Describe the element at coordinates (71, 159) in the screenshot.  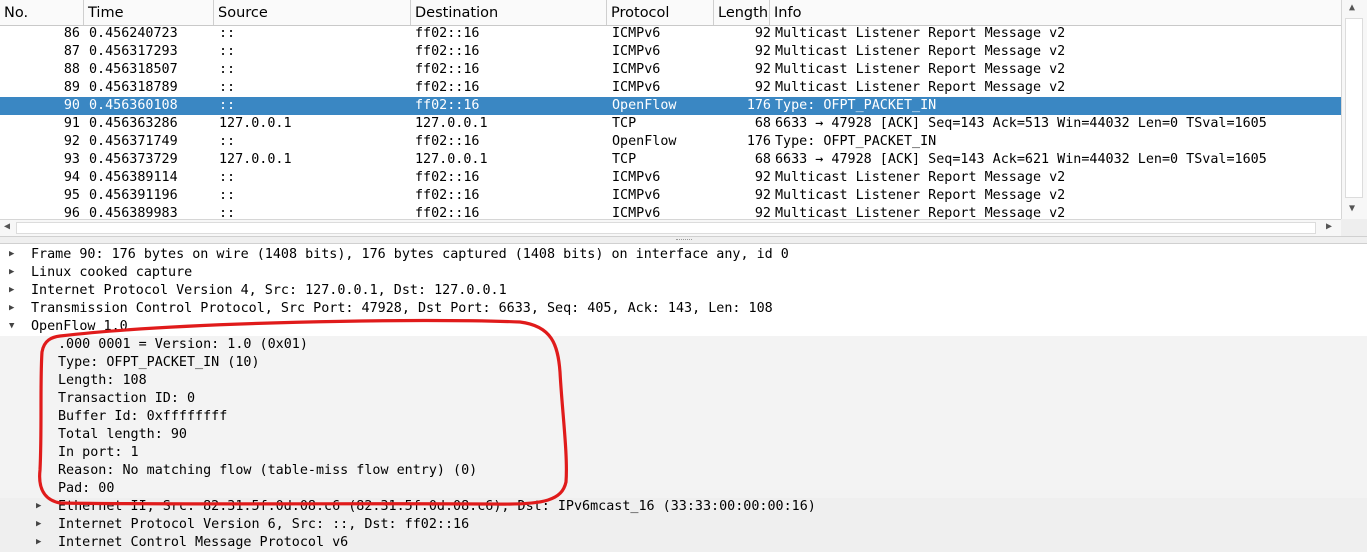
I see `cell-no: 93` at that location.